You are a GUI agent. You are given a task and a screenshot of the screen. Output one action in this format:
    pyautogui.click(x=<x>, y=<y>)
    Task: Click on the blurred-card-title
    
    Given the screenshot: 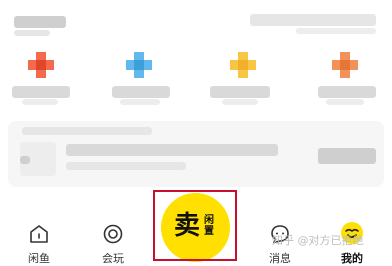 What is the action you would take?
    pyautogui.click(x=172, y=150)
    